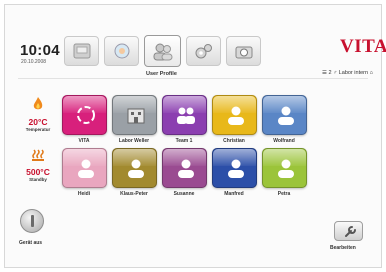 The width and height of the screenshot is (386, 272). I want to click on profile-label: Christian, so click(234, 141).